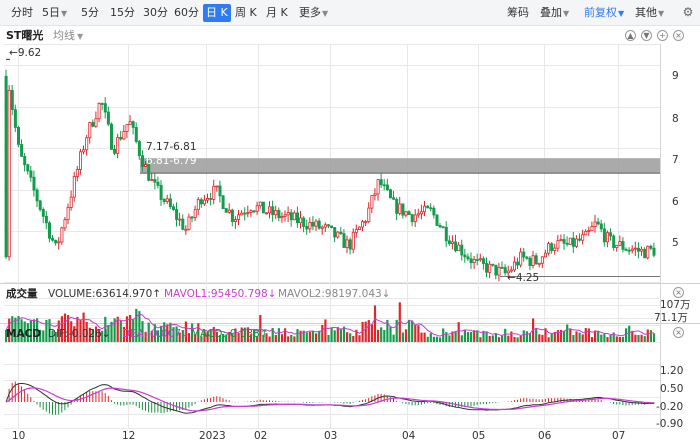 Image resolution: width=700 pixels, height=445 pixels. Describe the element at coordinates (29, 53) in the screenshot. I see `high-price-value: 9.62` at that location.